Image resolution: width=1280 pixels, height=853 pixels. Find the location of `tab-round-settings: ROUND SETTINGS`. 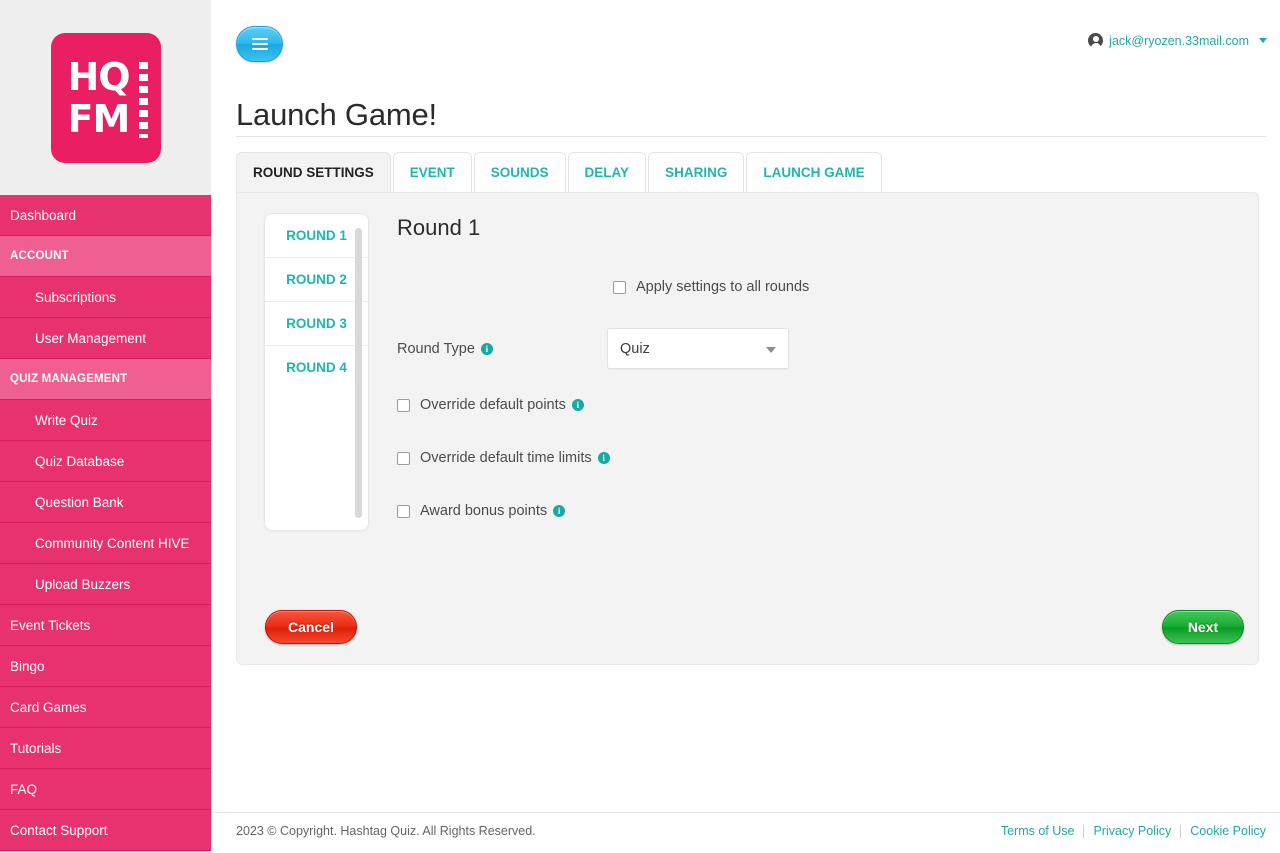

tab-round-settings: ROUND SETTINGS is located at coordinates (313, 172).